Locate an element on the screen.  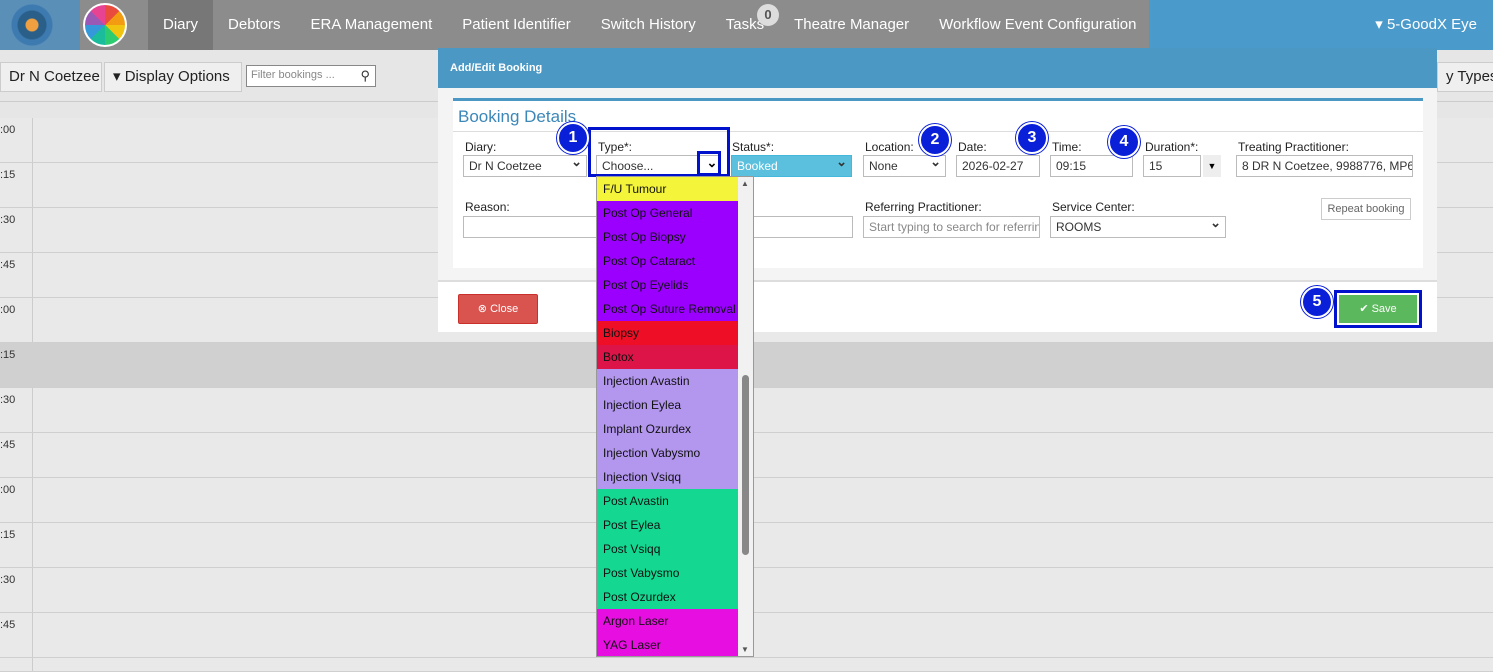
nav-item-switch-history: Switch History is located at coordinates (648, 25).